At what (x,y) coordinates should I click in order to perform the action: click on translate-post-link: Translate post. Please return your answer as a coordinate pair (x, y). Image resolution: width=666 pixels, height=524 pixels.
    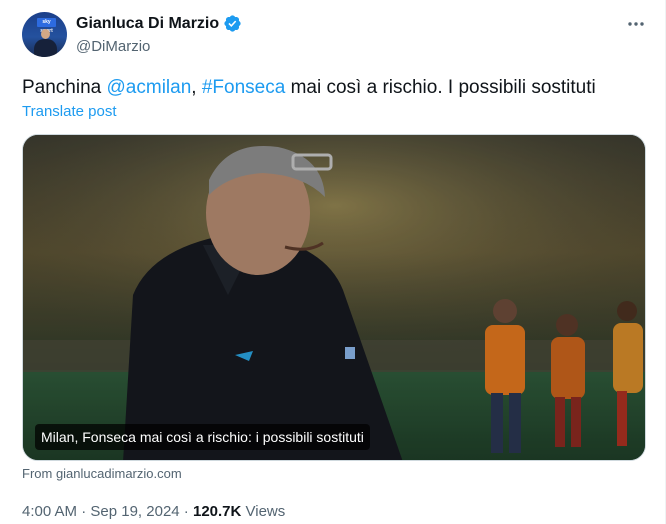
    Looking at the image, I should click on (69, 111).